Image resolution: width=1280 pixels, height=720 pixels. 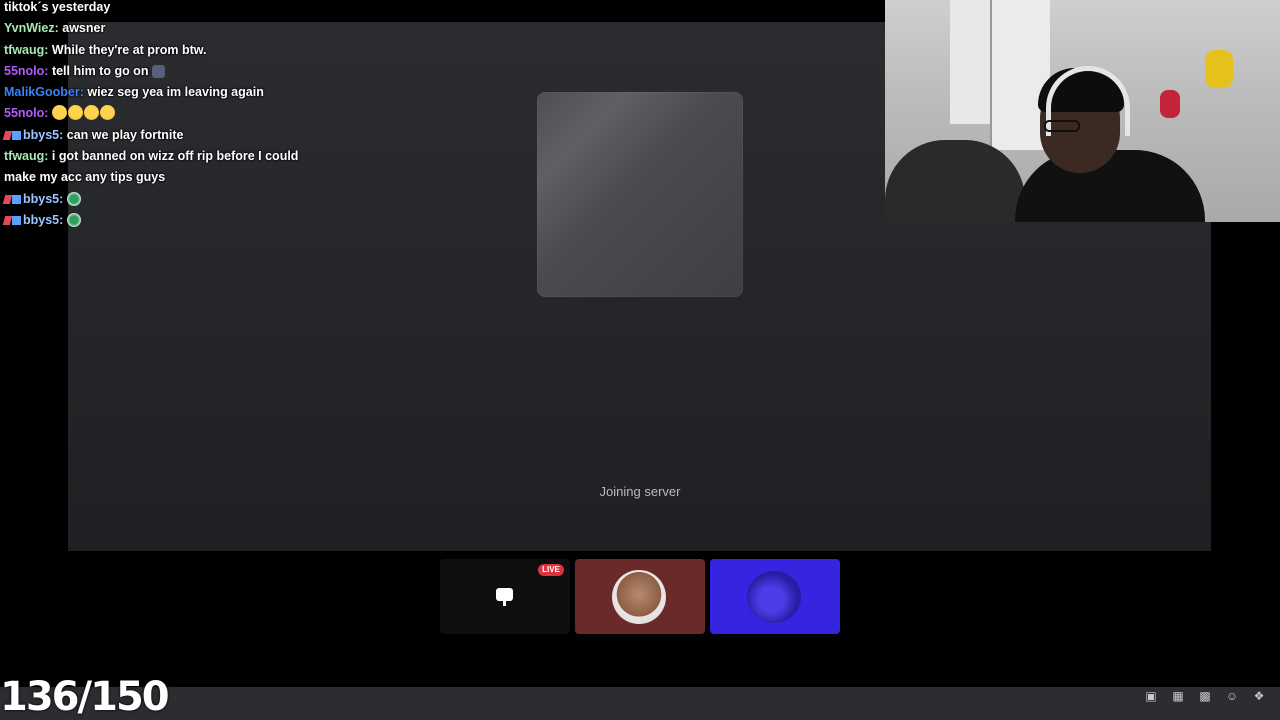 What do you see at coordinates (84, 28) in the screenshot?
I see `chat-text: awsner` at bounding box center [84, 28].